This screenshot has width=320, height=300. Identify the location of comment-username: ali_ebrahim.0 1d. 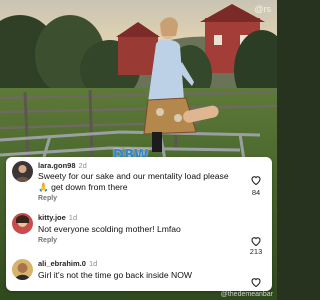
(67, 263).